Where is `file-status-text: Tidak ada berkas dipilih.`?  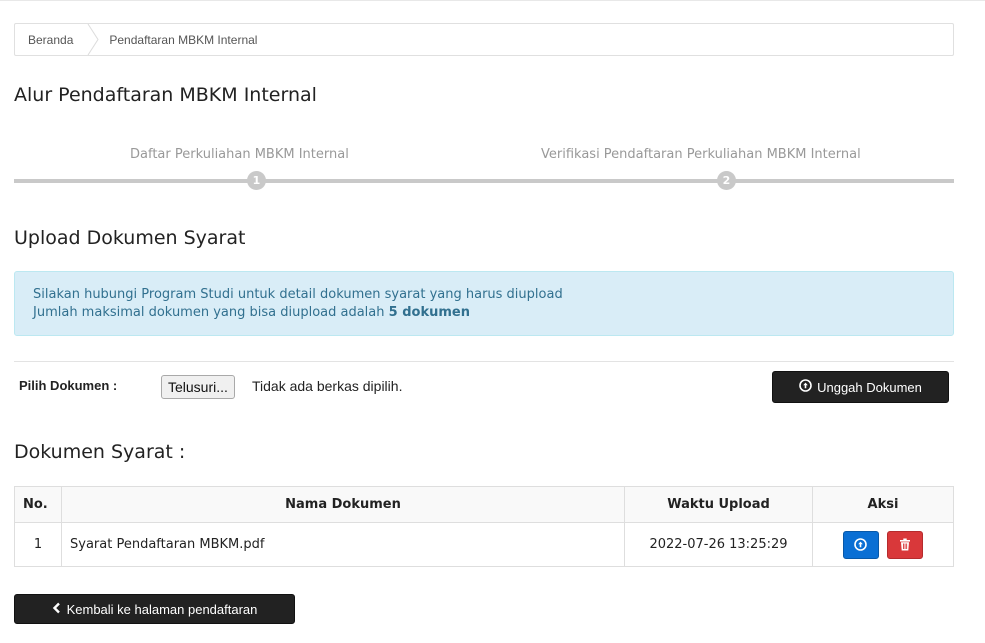 file-status-text: Tidak ada berkas dipilih. is located at coordinates (327, 386).